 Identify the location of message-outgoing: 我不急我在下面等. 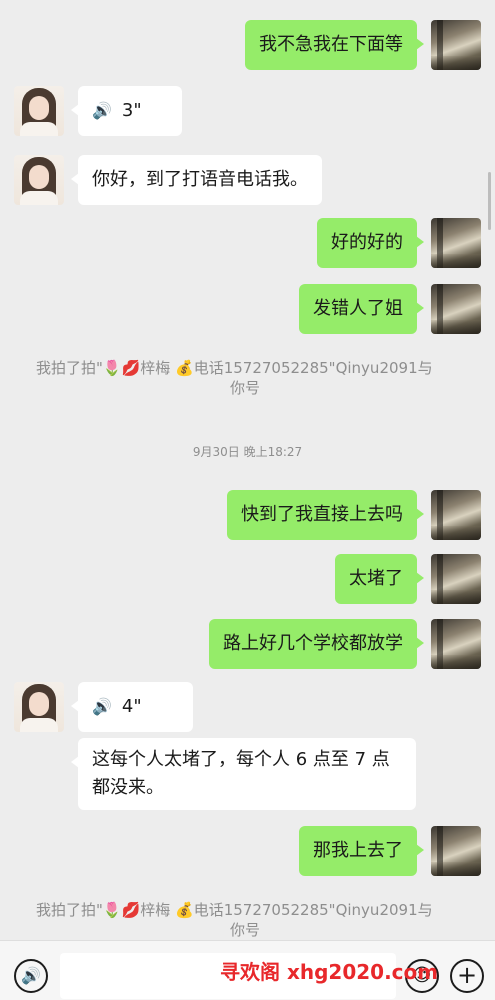
(334, 45).